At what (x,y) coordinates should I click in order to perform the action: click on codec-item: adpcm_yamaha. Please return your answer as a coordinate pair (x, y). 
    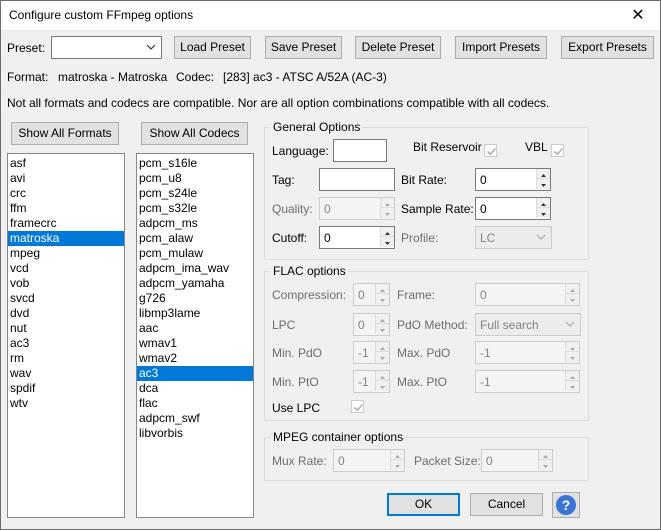
    Looking at the image, I should click on (195, 283).